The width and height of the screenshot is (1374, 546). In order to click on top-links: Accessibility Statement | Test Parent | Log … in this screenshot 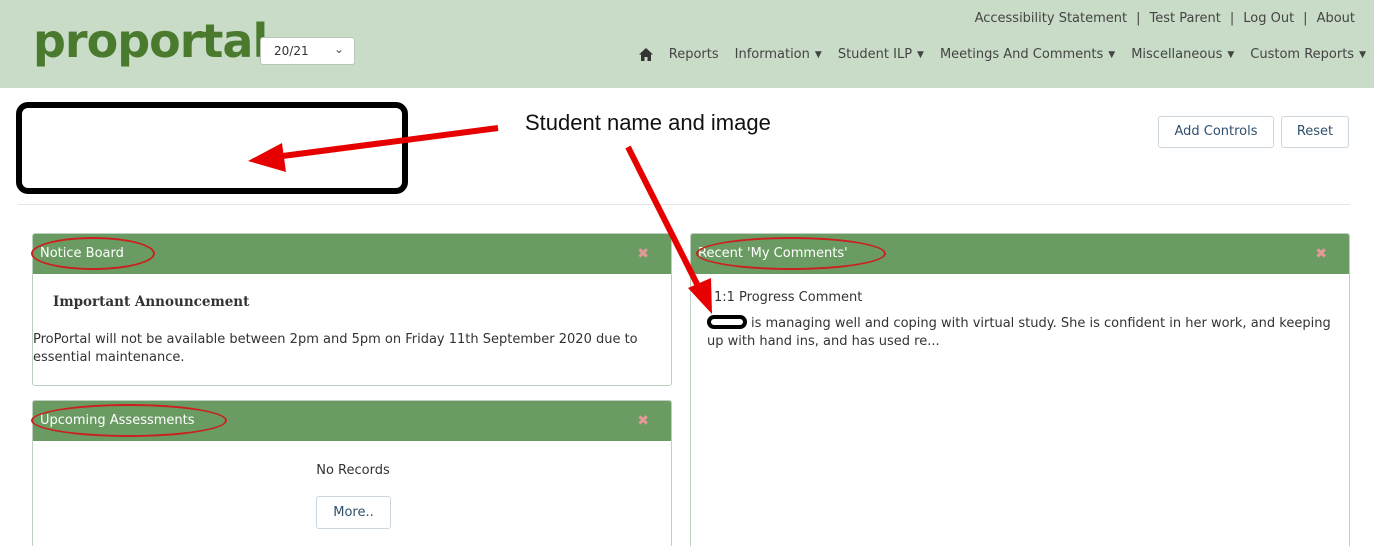, I will do `click(1165, 18)`.